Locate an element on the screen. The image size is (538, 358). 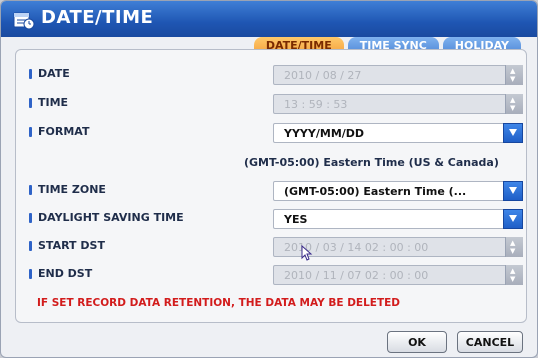
format-select: YYYY/MM/DD is located at coordinates (398, 133).